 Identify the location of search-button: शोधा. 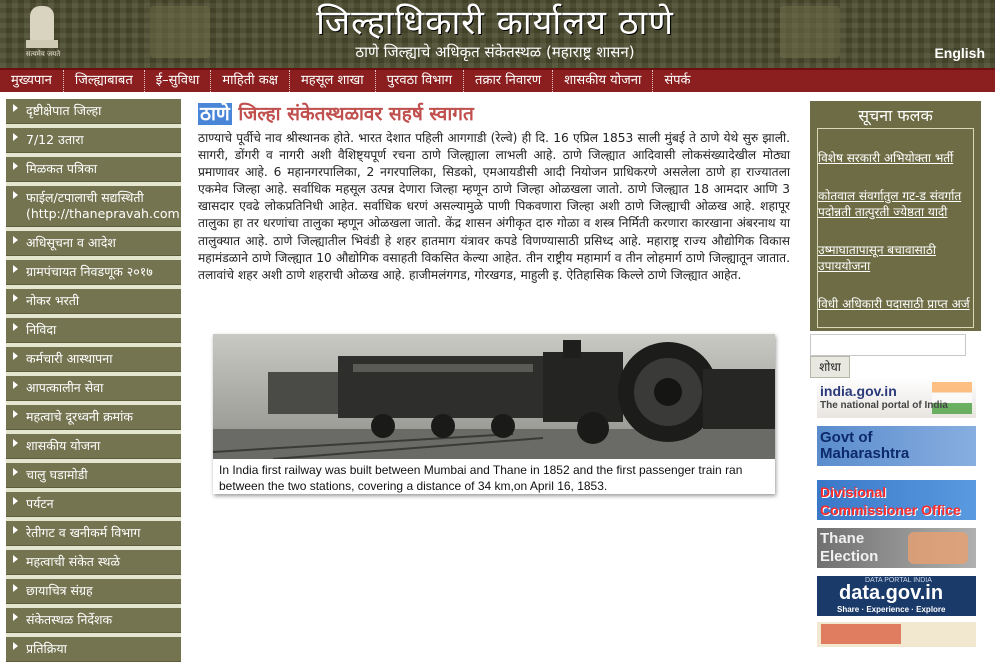
(830, 367).